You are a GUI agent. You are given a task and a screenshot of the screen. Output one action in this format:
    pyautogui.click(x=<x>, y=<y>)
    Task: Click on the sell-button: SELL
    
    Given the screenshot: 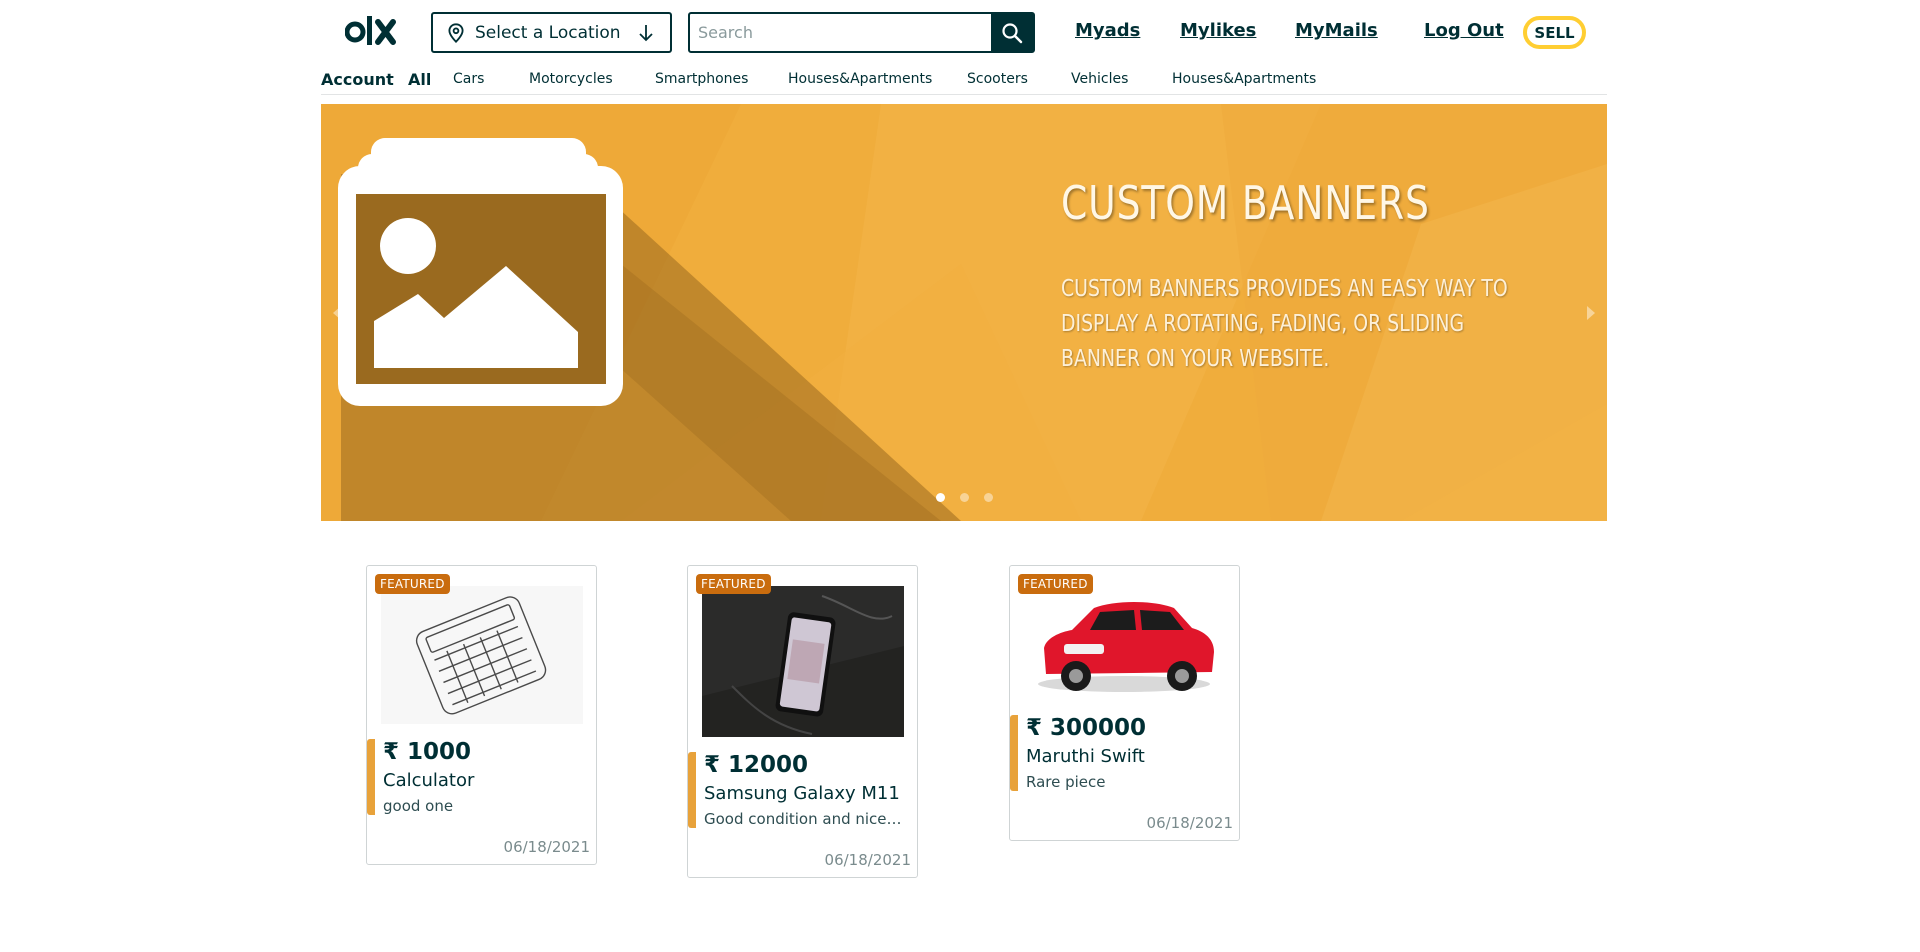 What is the action you would take?
    pyautogui.click(x=1554, y=32)
    